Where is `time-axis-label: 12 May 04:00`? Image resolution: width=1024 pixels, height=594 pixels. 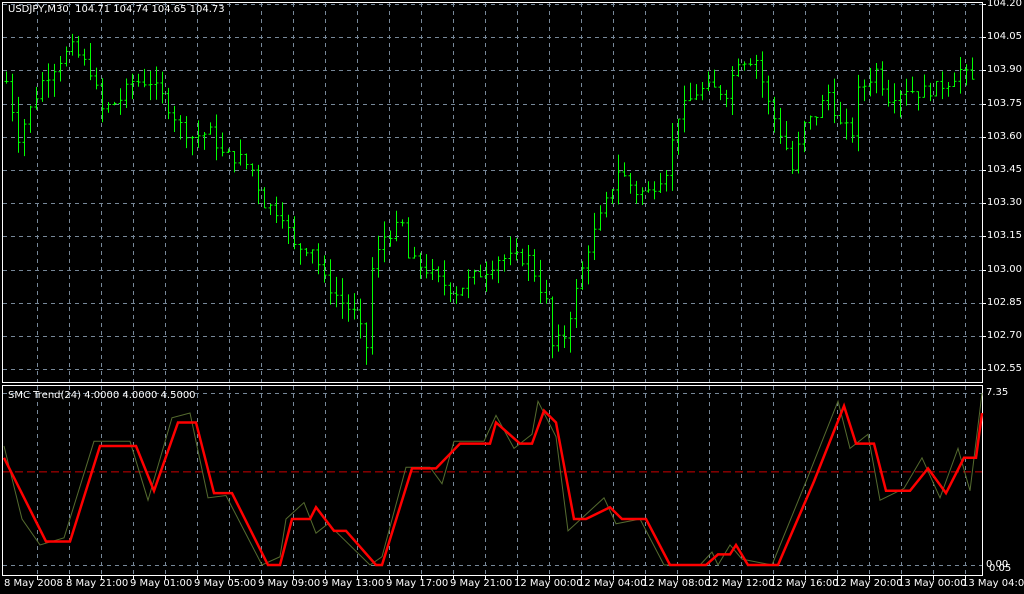
time-axis-label: 12 May 04:00 is located at coordinates (612, 583).